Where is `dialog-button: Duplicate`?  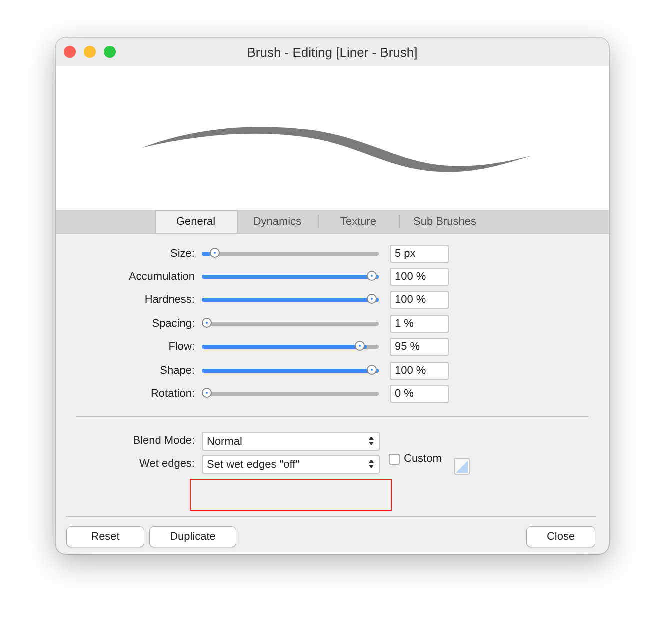 dialog-button: Duplicate is located at coordinates (193, 536).